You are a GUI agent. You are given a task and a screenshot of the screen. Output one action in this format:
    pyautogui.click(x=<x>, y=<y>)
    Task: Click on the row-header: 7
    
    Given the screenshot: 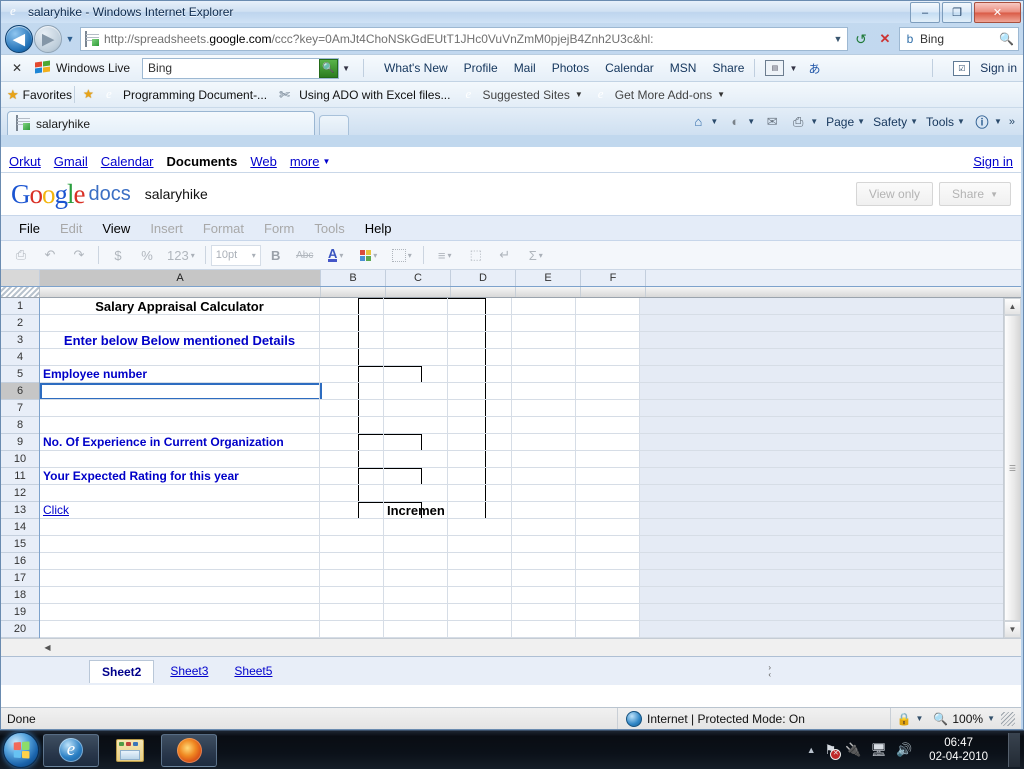 What is the action you would take?
    pyautogui.click(x=20, y=408)
    